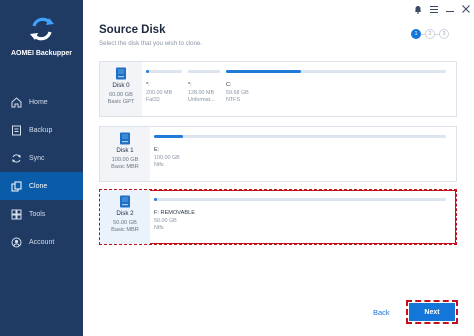 The height and width of the screenshot is (336, 474). What do you see at coordinates (165, 221) in the screenshot?
I see `partition-size: 50.00 GB` at bounding box center [165, 221].